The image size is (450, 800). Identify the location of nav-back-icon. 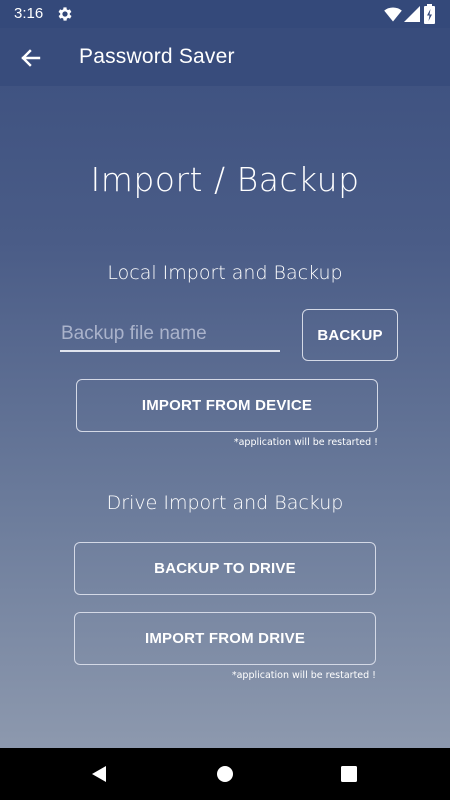
(99, 774).